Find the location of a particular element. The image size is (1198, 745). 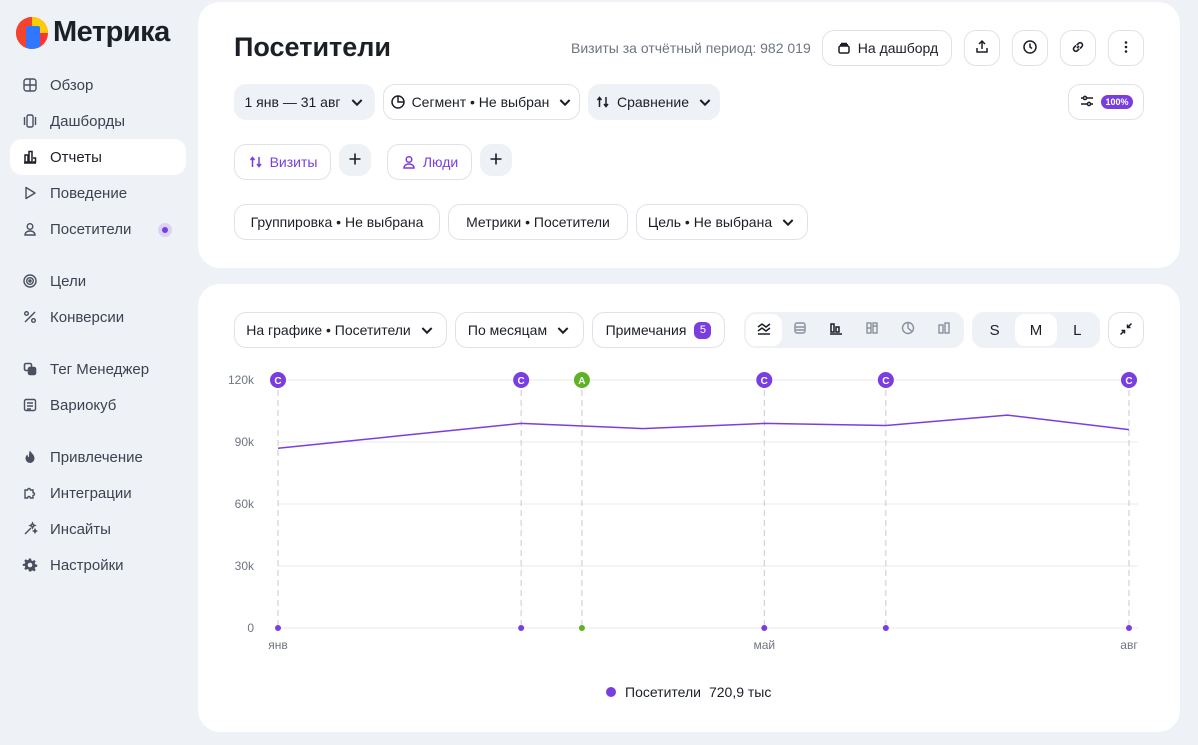

clock-icon is located at coordinates (1030, 48).